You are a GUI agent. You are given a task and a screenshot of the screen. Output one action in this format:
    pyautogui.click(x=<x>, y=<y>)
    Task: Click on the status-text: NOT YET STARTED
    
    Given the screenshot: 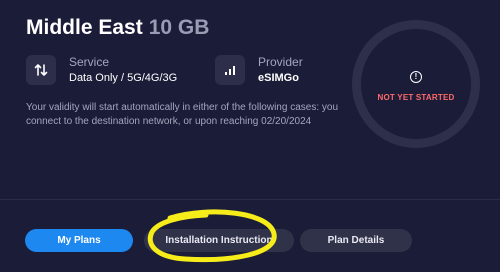 What is the action you would take?
    pyautogui.click(x=416, y=97)
    